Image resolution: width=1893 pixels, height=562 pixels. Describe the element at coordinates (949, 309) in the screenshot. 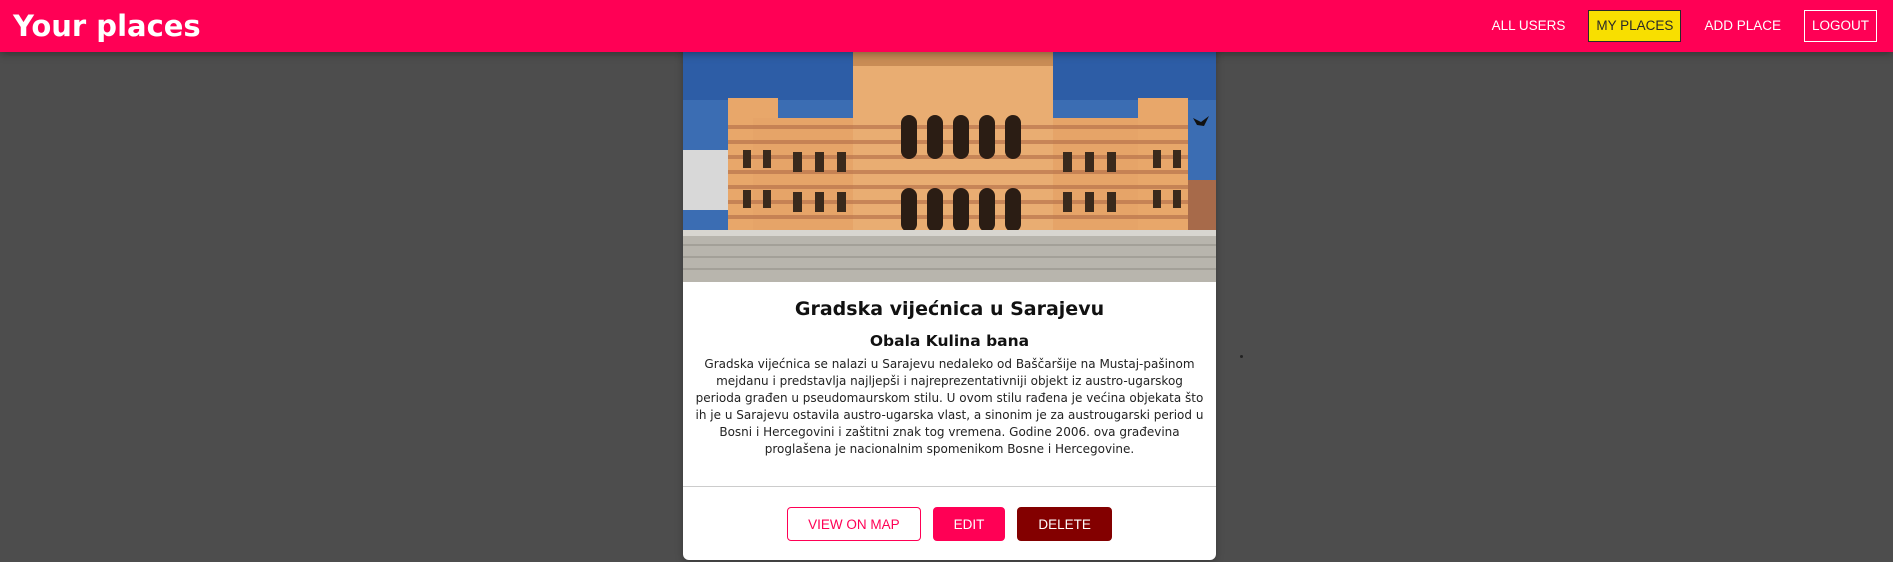

I see `place-title: Gradska vijećnica u Sarajevu` at that location.